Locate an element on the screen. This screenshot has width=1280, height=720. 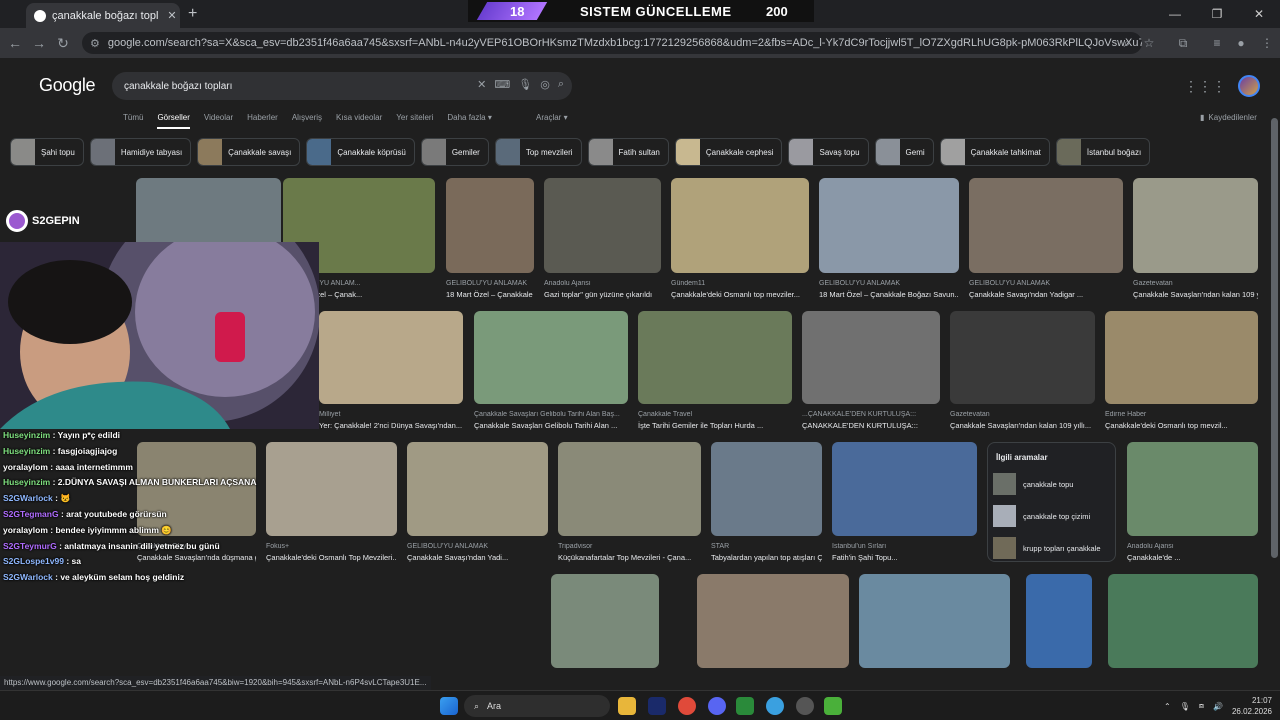
chip-10: Çanakkale tahkimat is located at coordinates (994, 152).